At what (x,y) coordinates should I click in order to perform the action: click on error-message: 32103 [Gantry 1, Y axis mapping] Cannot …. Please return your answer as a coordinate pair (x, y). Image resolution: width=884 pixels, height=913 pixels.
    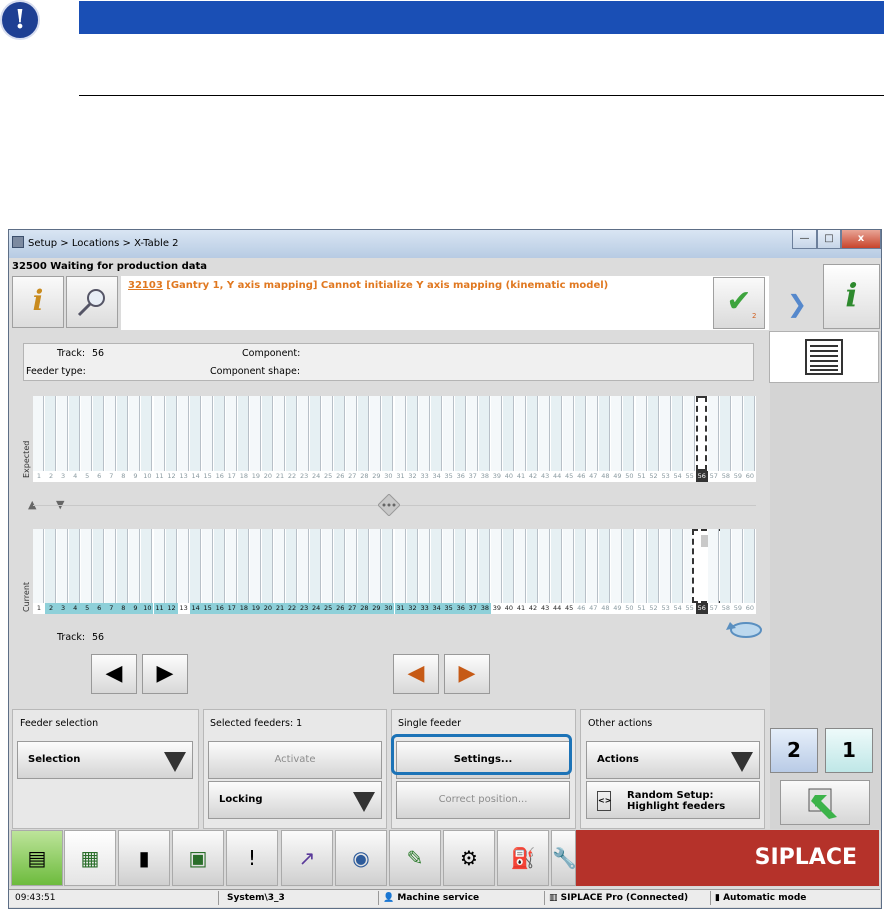
    Looking at the image, I should click on (368, 285).